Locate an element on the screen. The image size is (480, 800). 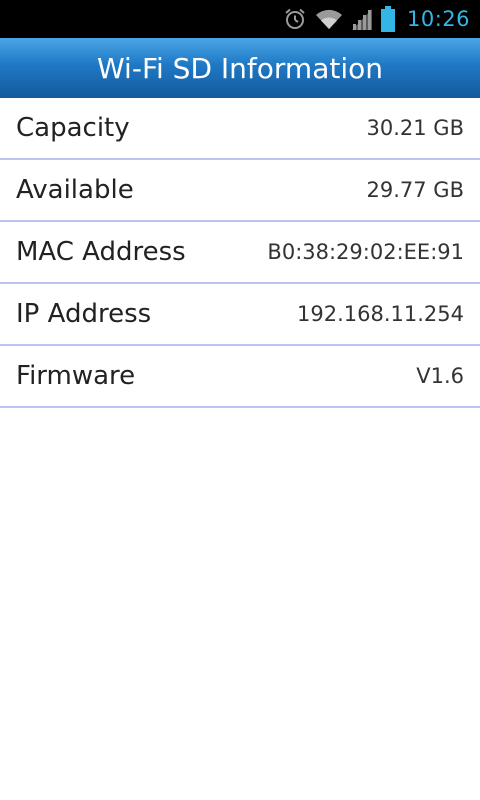
info-row-mac-address: MAC Address B0:38:29:02:EE:91 is located at coordinates (240, 253).